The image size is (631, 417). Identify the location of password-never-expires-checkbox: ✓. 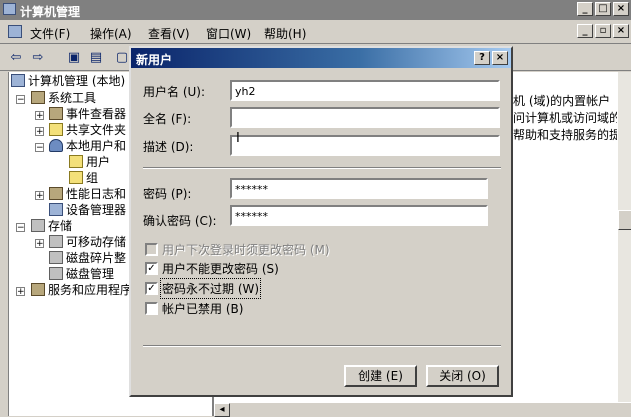
(151, 288).